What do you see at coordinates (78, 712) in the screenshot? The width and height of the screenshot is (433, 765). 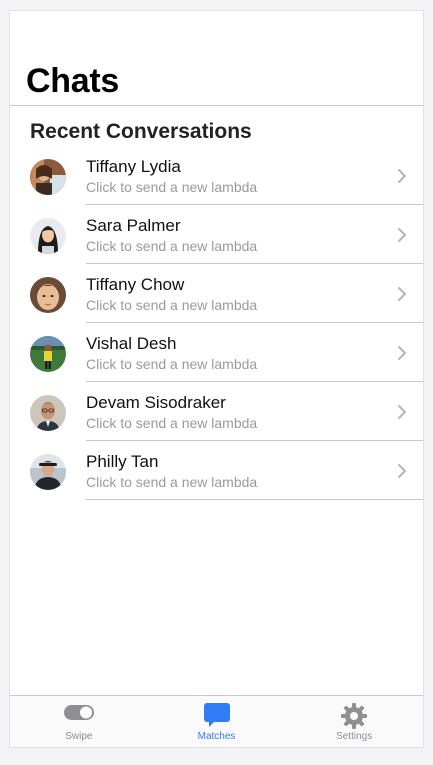 I see `toggle-icon` at bounding box center [78, 712].